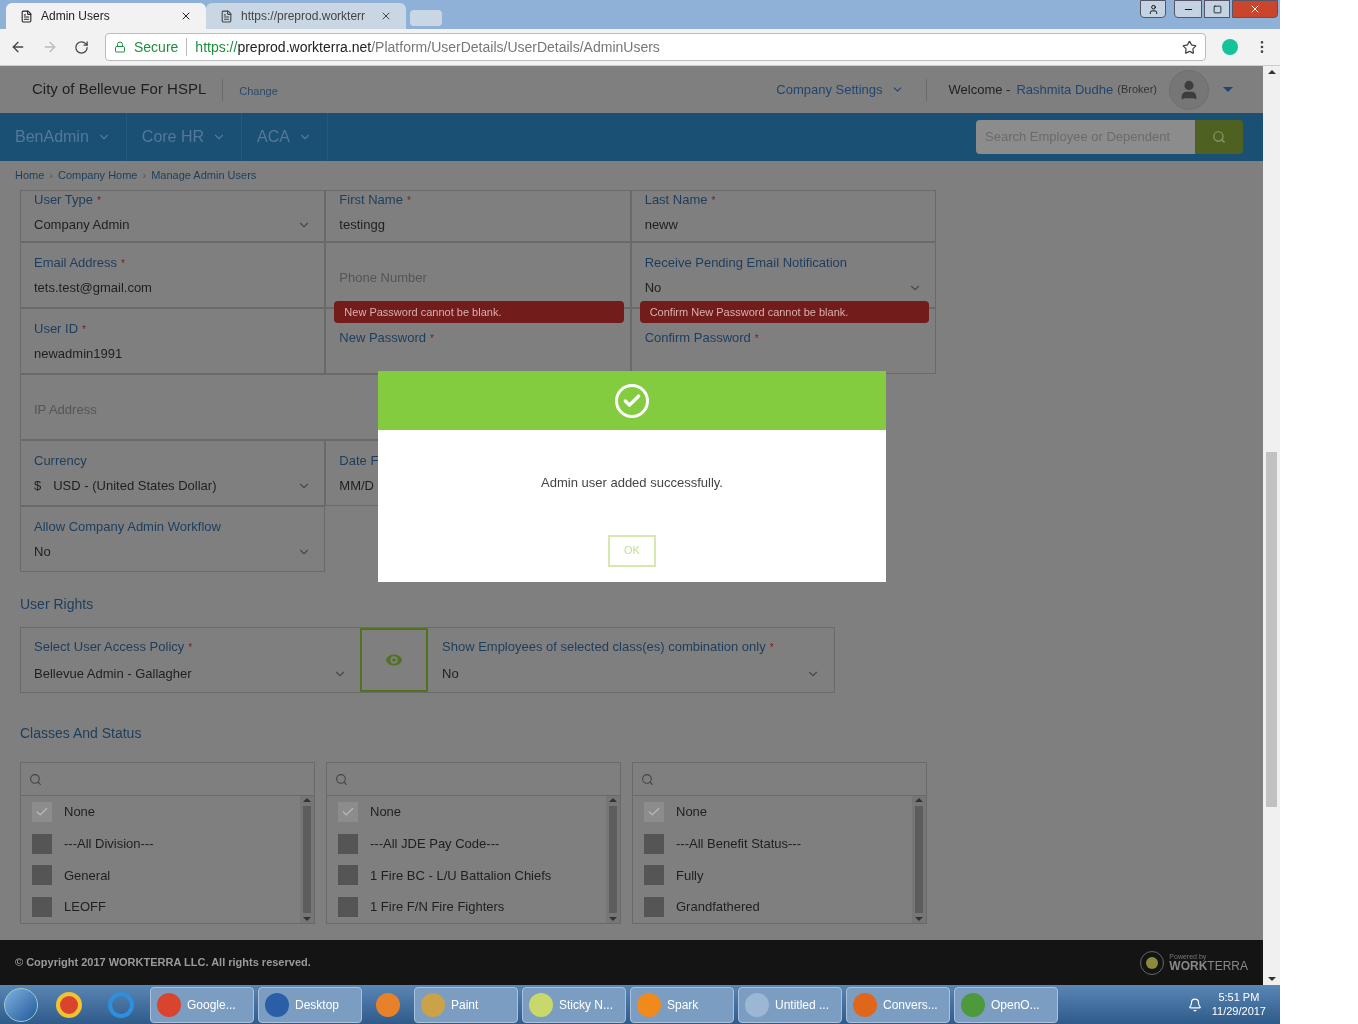 Image resolution: width=1358 pixels, height=1024 pixels. I want to click on dialog-message: Admin user added successfully., so click(632, 483).